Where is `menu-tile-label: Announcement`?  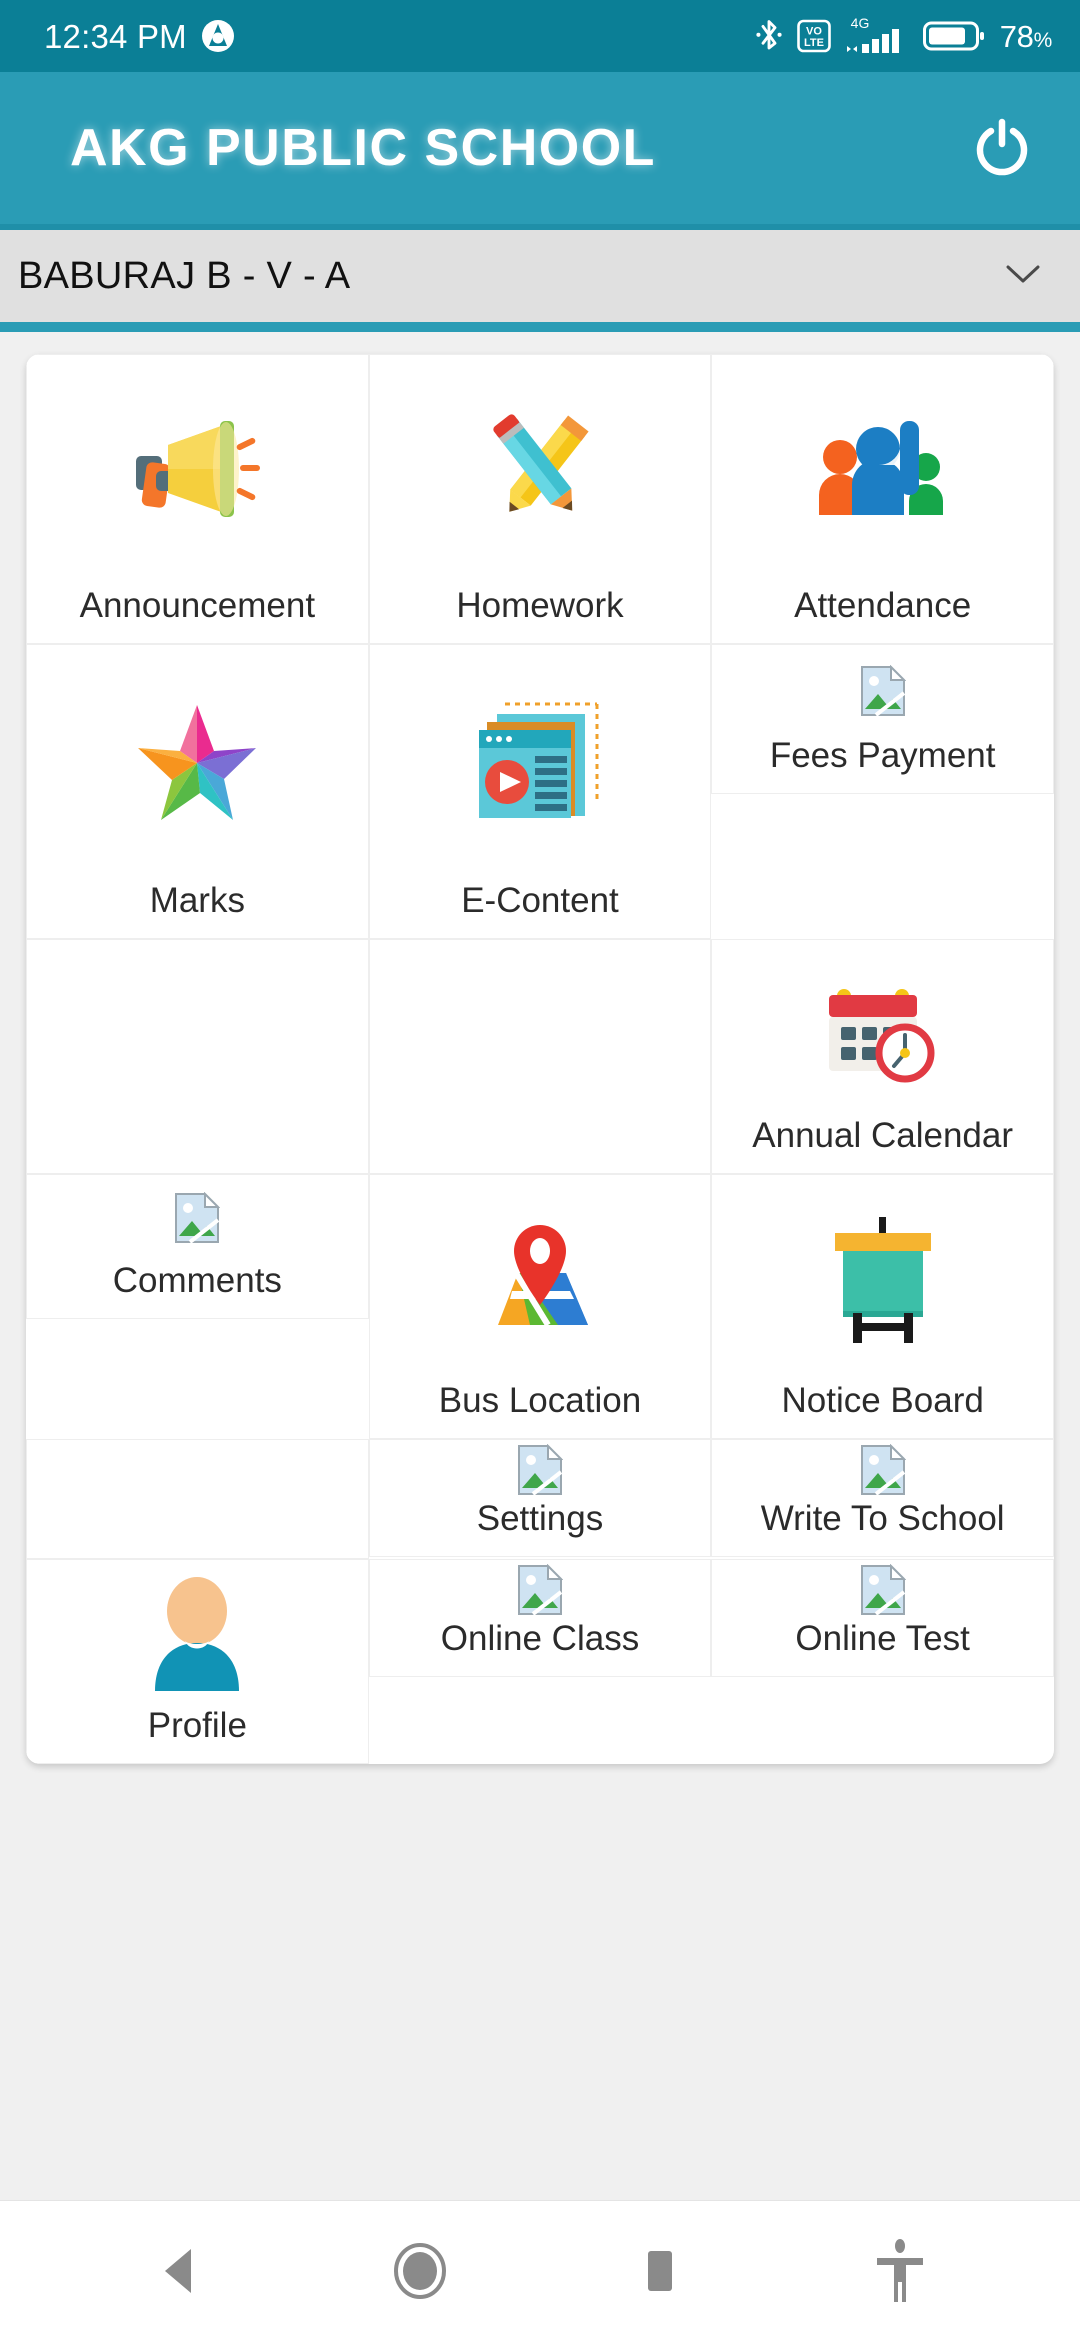 menu-tile-label: Announcement is located at coordinates (197, 606).